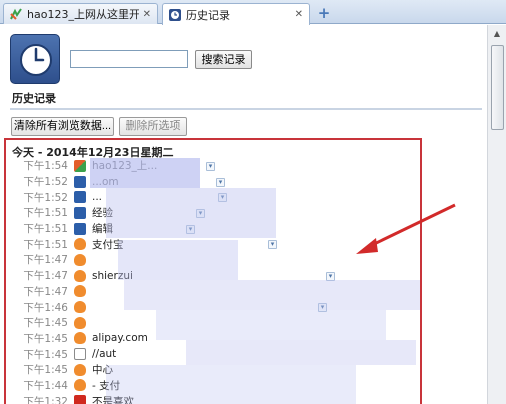 The height and width of the screenshot is (404, 506). Describe the element at coordinates (129, 59) in the screenshot. I see `search-input` at that location.